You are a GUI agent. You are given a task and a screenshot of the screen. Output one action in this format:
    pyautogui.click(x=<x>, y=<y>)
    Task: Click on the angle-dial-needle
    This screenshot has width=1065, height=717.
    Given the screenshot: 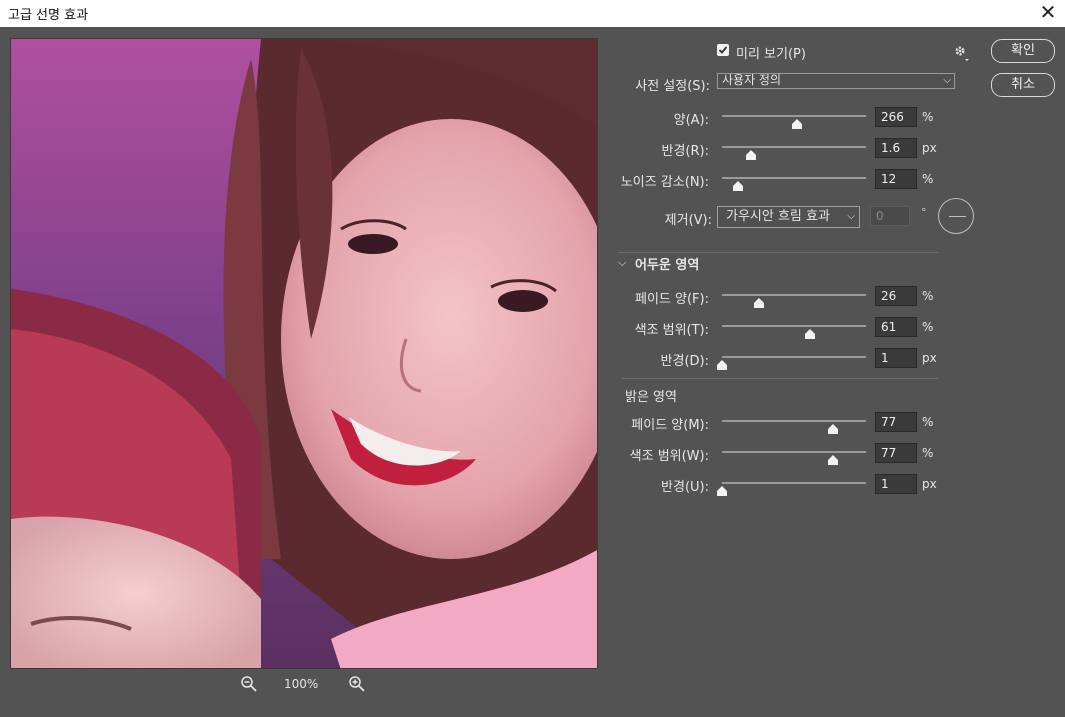 What is the action you would take?
    pyautogui.click(x=957, y=216)
    